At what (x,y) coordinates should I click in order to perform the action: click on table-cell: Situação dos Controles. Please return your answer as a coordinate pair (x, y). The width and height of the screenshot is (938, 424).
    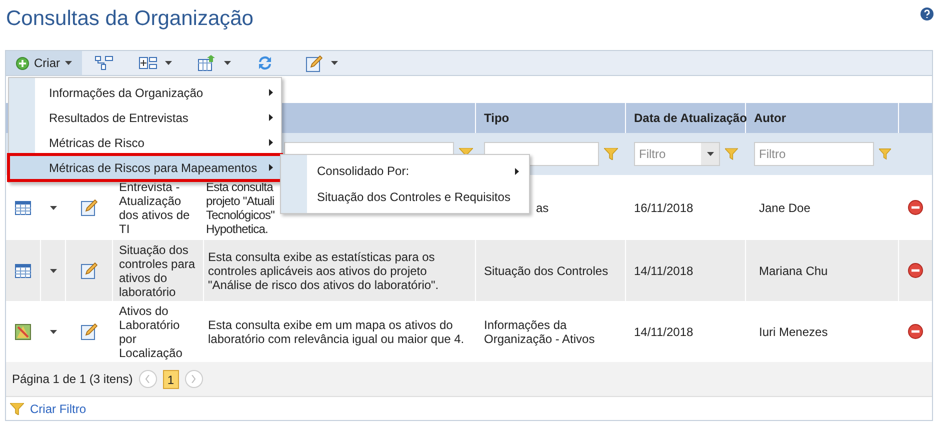
    Looking at the image, I should click on (546, 271).